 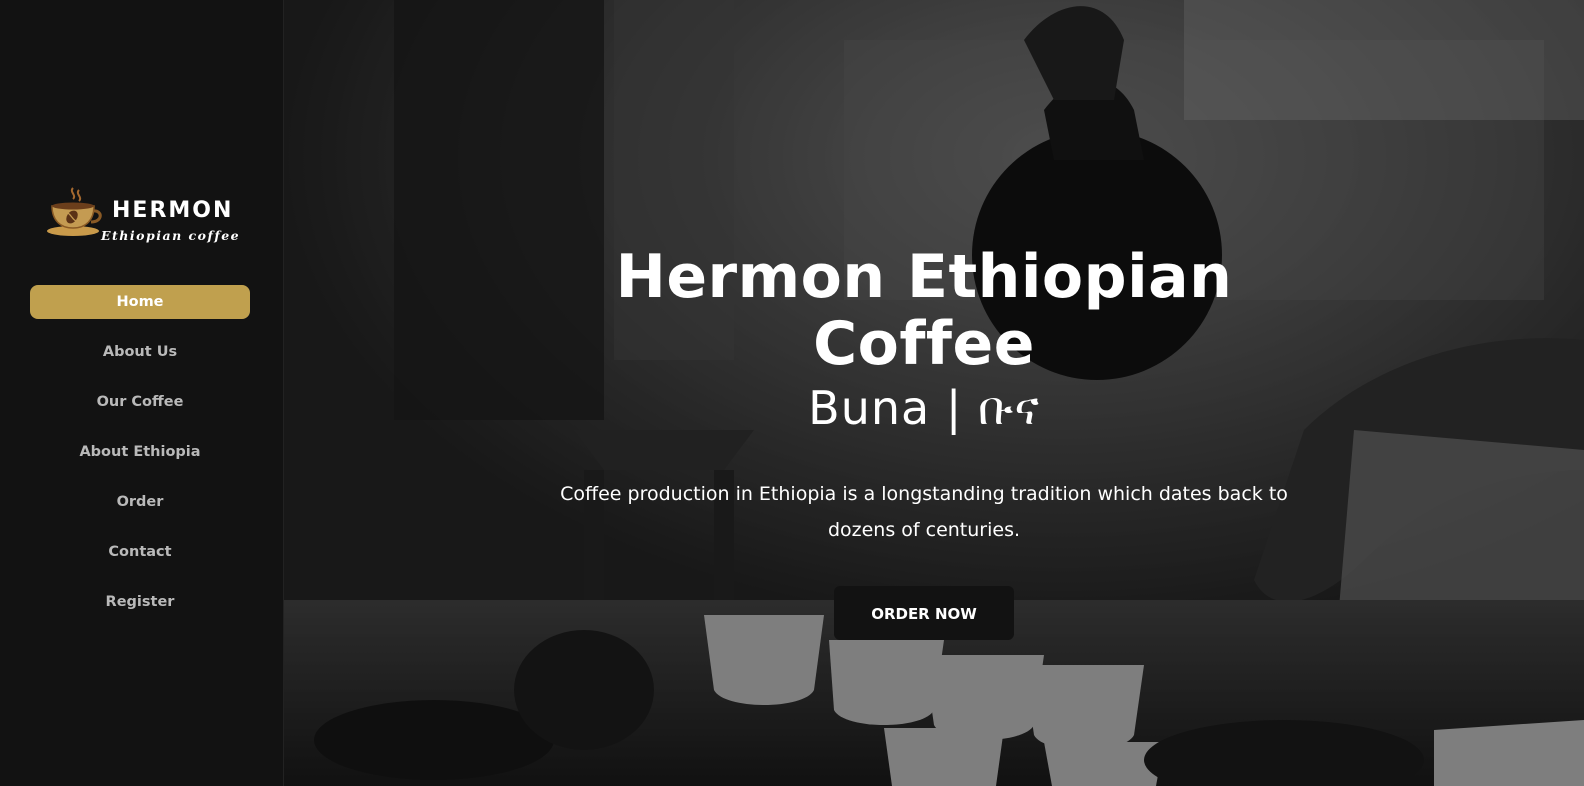 I want to click on nav-item-about-us: About Us, so click(x=140, y=352).